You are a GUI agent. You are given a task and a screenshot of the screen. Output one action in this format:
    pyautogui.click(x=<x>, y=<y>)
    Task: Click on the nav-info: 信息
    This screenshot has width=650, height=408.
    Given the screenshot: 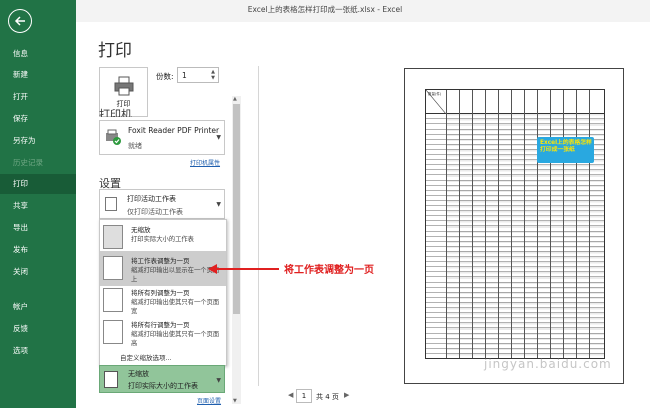 What is the action you would take?
    pyautogui.click(x=38, y=54)
    